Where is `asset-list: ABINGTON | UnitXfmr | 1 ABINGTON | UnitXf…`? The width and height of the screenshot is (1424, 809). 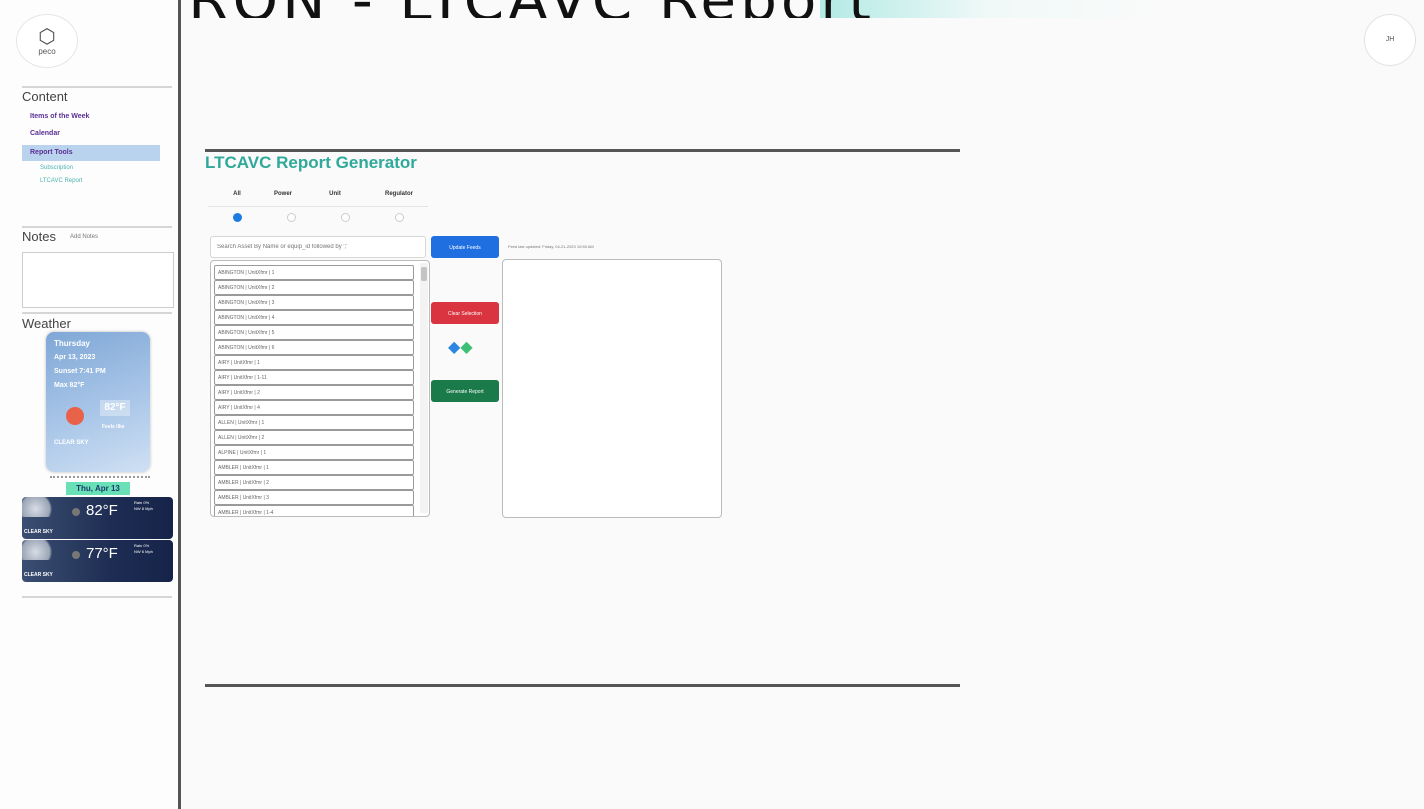 asset-list: ABINGTON | UnitXfmr | 1 ABINGTON | UnitXf… is located at coordinates (320, 388).